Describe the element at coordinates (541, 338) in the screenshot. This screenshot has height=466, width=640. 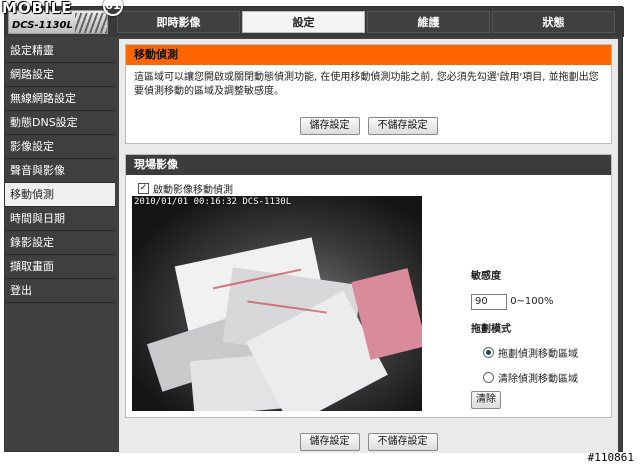
I see `sensitivity-controls: 敏感度 90 0~100% 拖劃模式 拖劃偵測移動區域 清除偵測移動區域 清除` at that location.